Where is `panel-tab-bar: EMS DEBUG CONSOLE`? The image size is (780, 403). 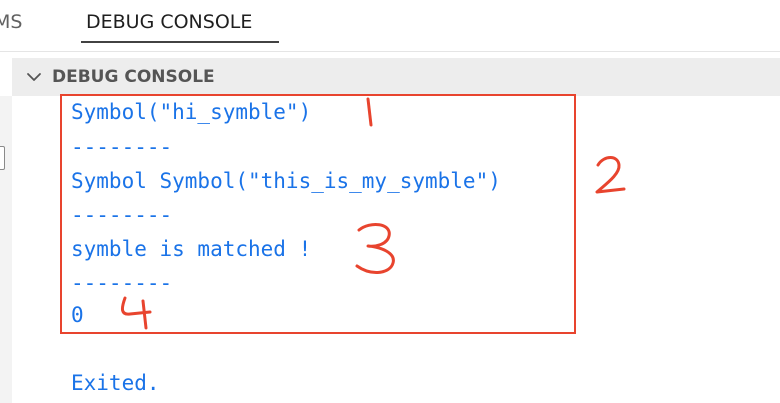 panel-tab-bar: EMS DEBUG CONSOLE is located at coordinates (390, 26).